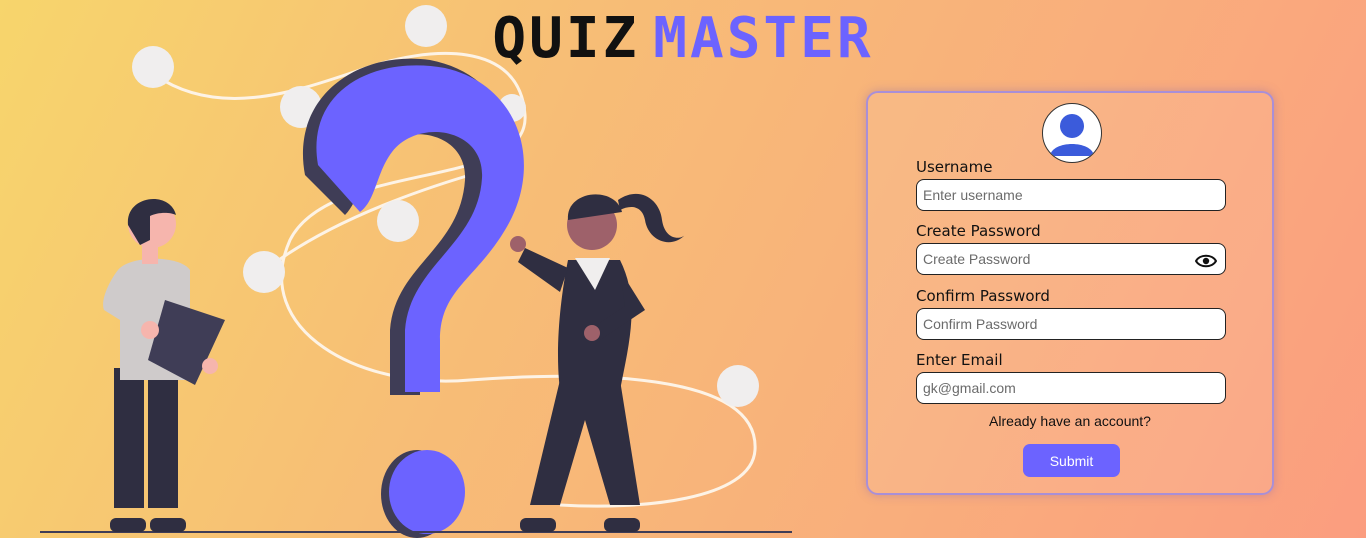 The image size is (1366, 538). What do you see at coordinates (164, 365) in the screenshot?
I see `person-with-tablet` at bounding box center [164, 365].